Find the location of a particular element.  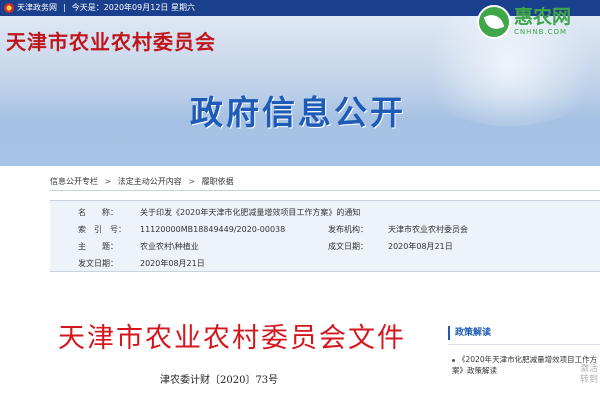

activation-line-1: 激活 is located at coordinates (589, 369).